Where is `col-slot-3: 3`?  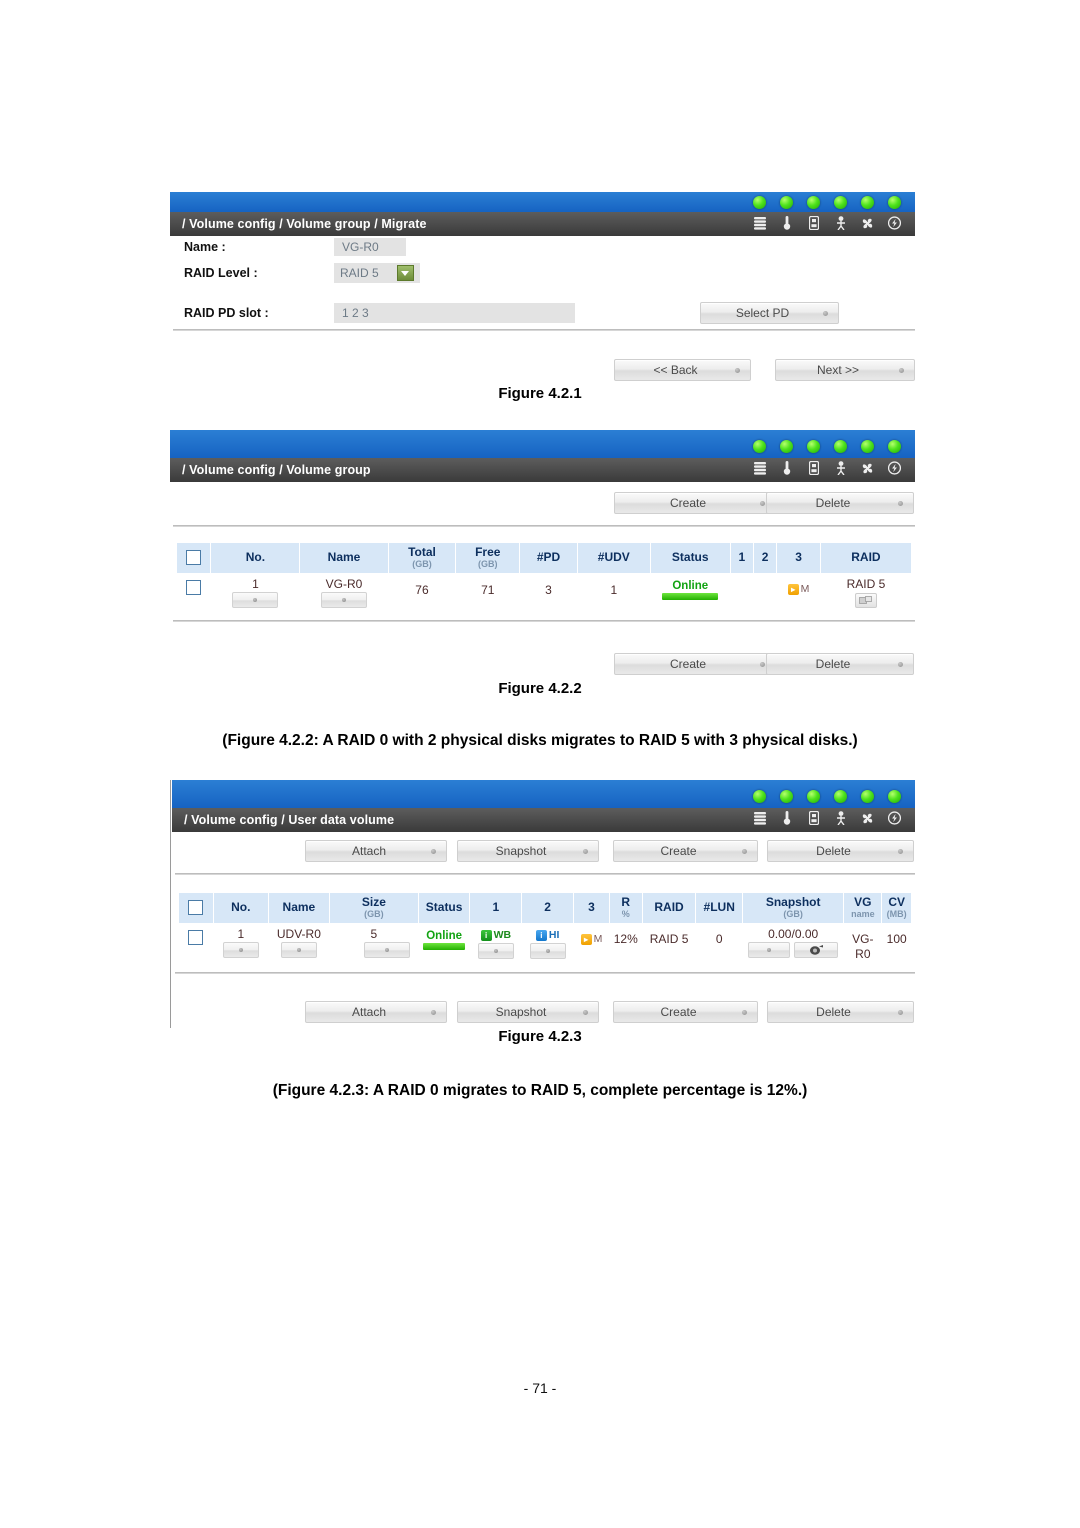
col-slot-3: 3 is located at coordinates (591, 908).